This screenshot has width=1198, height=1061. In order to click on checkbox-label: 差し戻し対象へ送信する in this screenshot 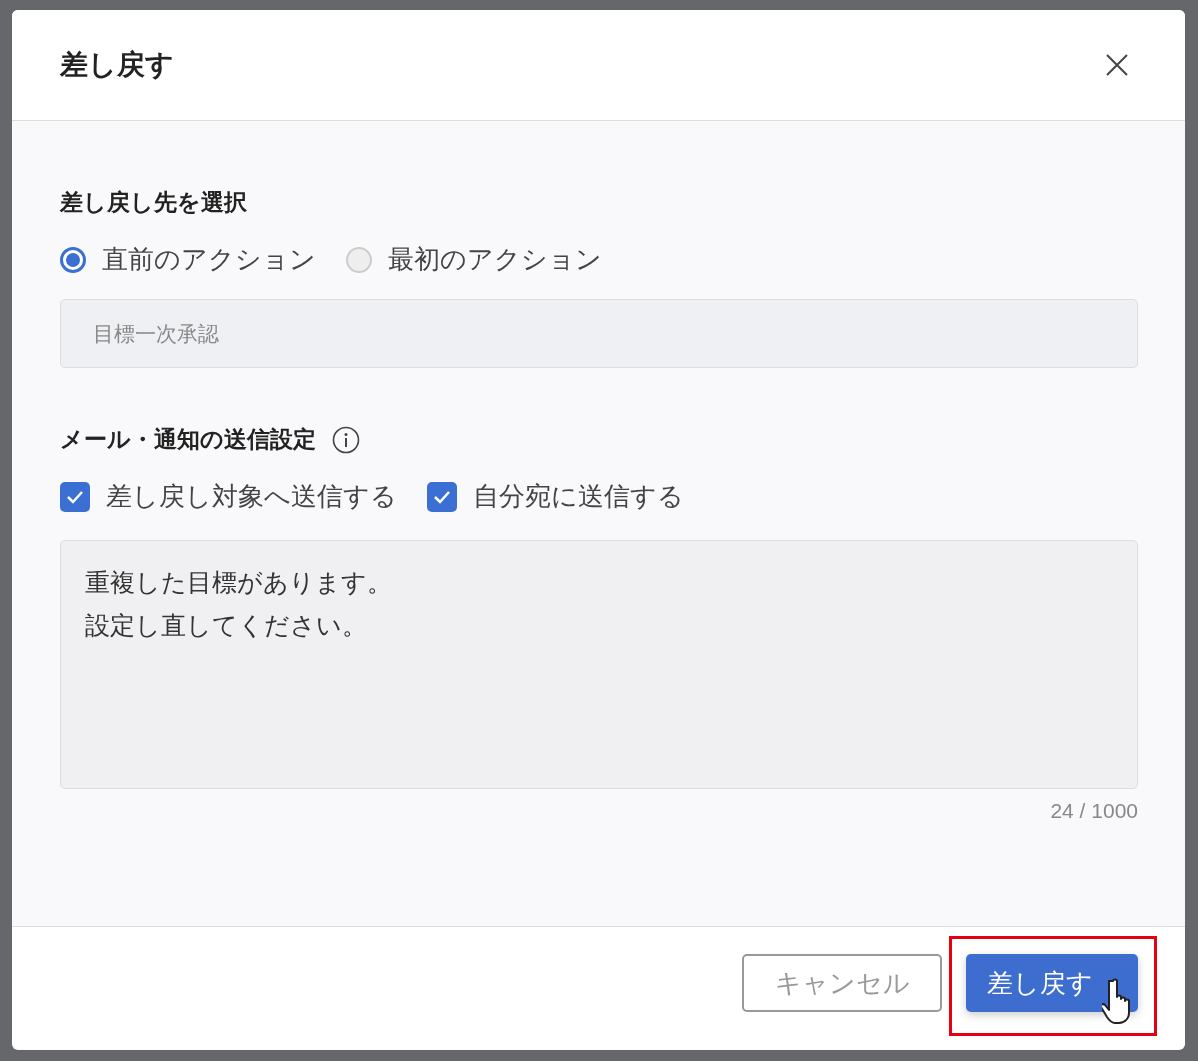, I will do `click(251, 496)`.